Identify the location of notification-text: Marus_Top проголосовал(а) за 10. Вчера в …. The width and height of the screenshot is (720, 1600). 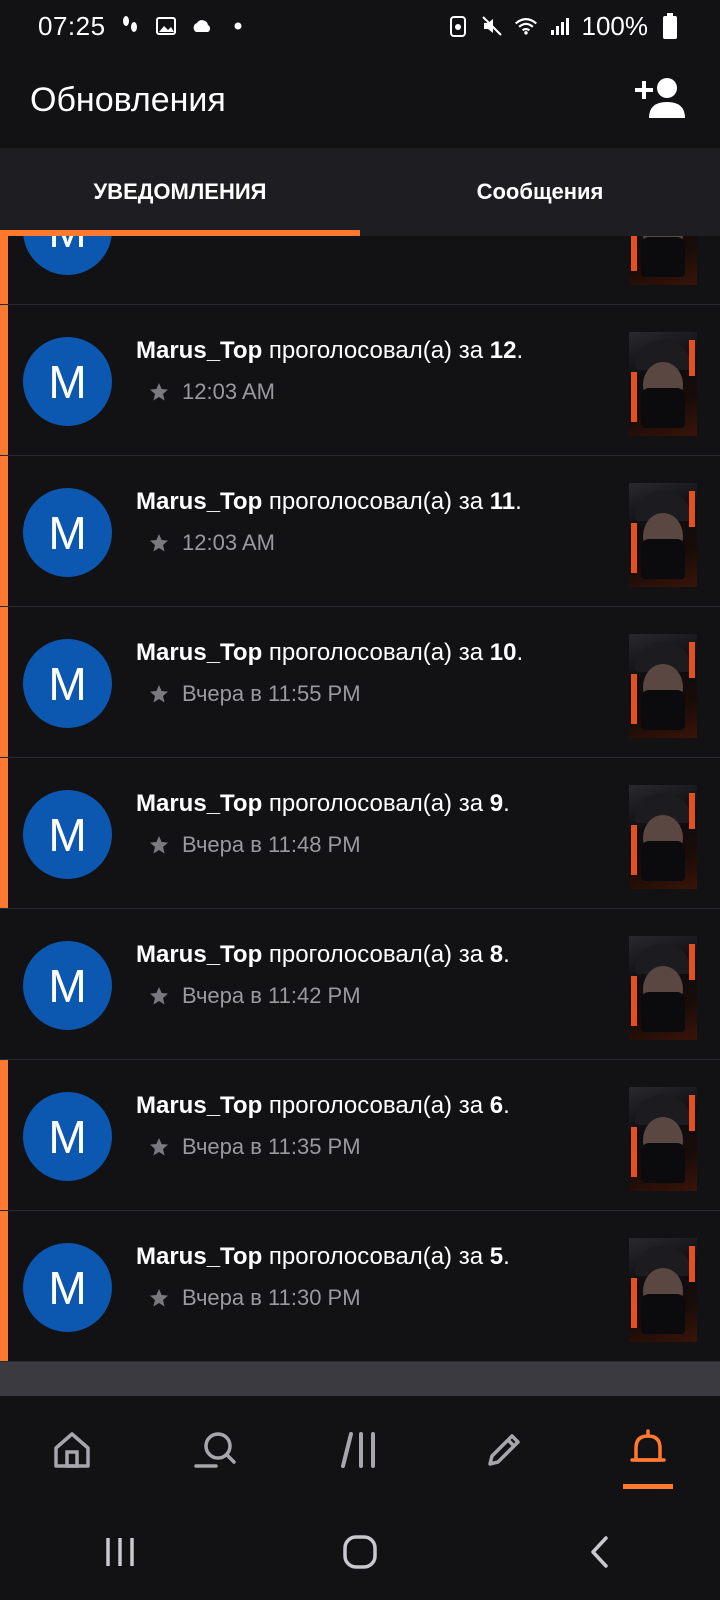
(373, 672).